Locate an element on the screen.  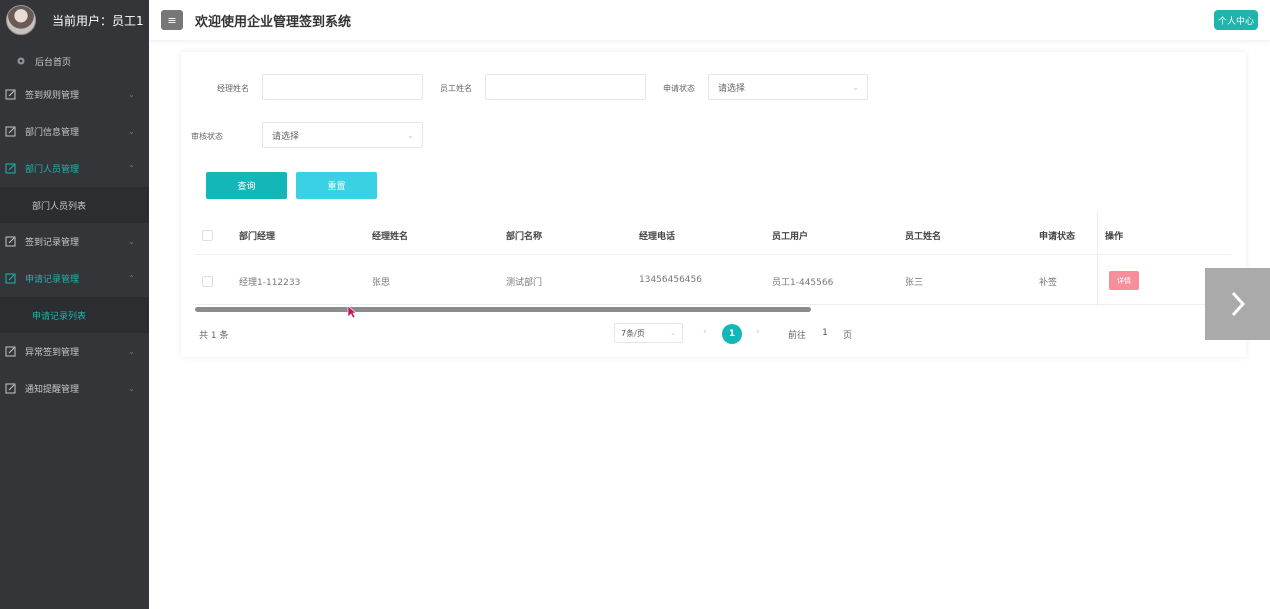
sidebar-item-label: 申请记录管理 is located at coordinates (52, 280).